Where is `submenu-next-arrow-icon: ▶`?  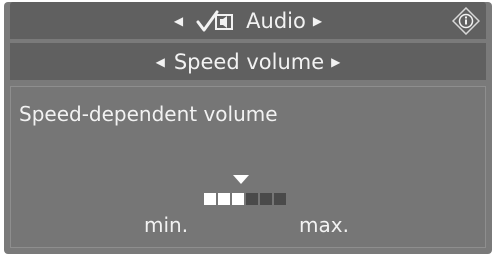 submenu-next-arrow-icon: ▶ is located at coordinates (335, 62).